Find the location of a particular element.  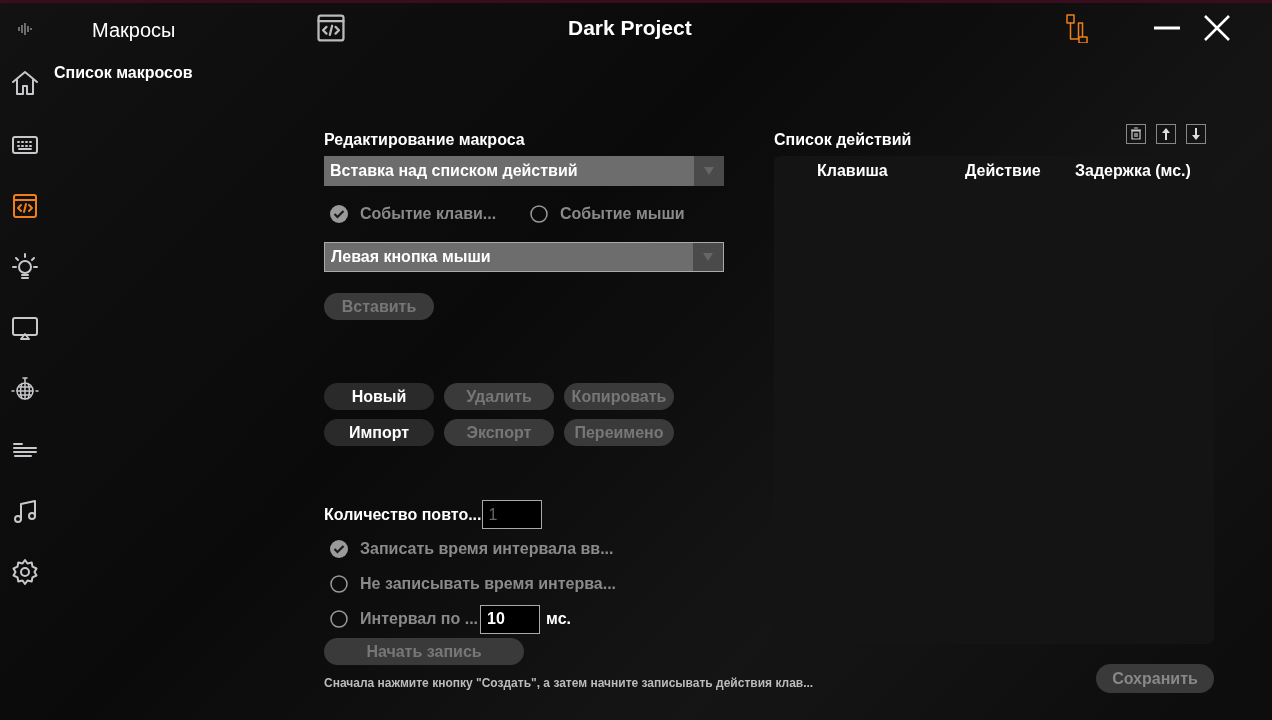

window-title: Dark Project is located at coordinates (630, 27).